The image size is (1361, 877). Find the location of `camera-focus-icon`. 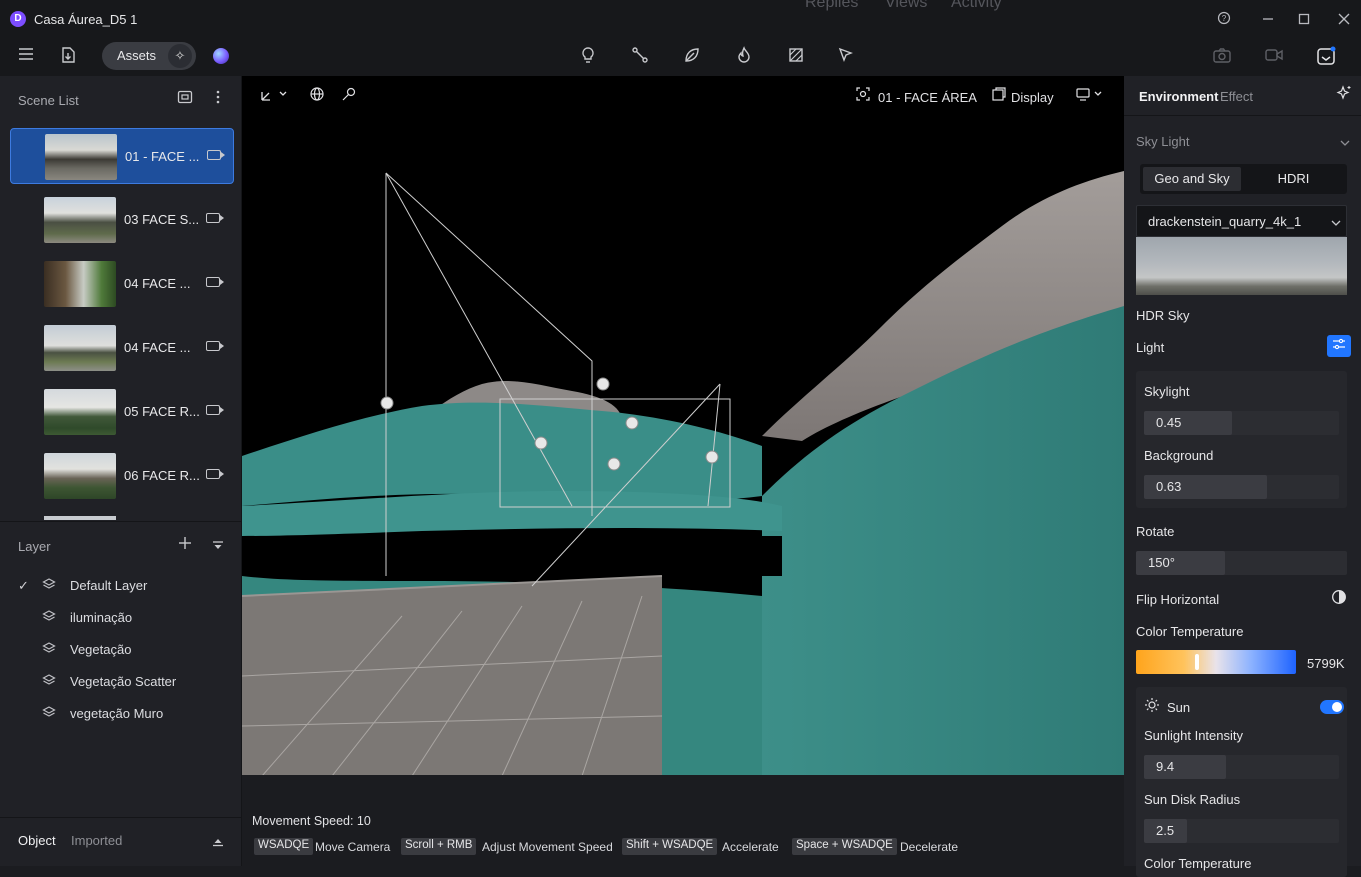

camera-focus-icon is located at coordinates (863, 97).